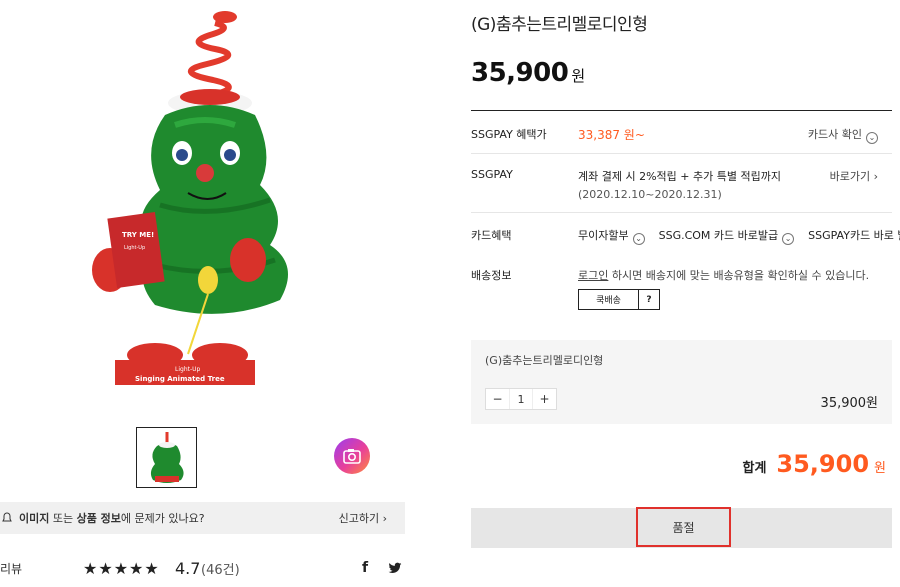 This screenshot has height=587, width=900. Describe the element at coordinates (509, 134) in the screenshot. I see `ssgpay-benefit-label: SSGPAY 혜택가` at that location.